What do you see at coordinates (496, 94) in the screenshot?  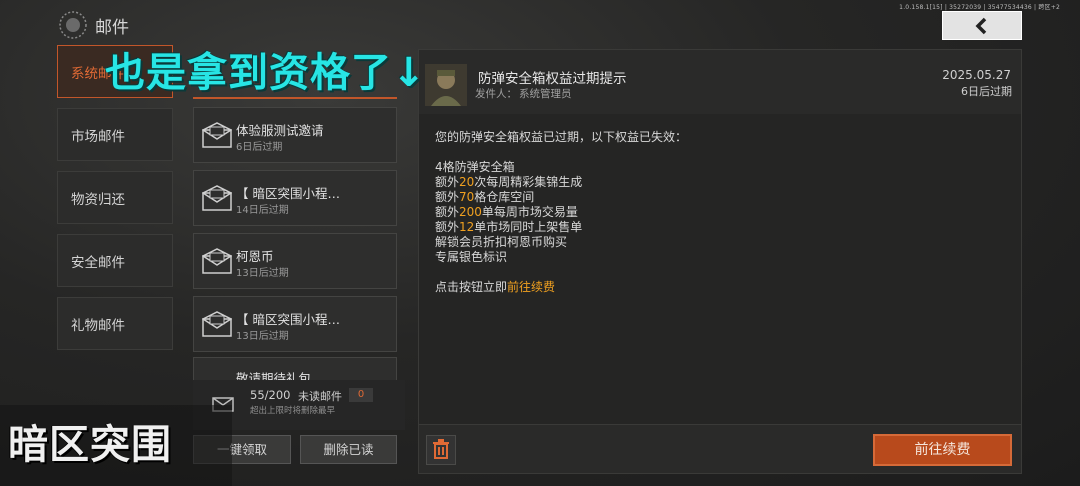 I see `sender-label: 发件人：` at bounding box center [496, 94].